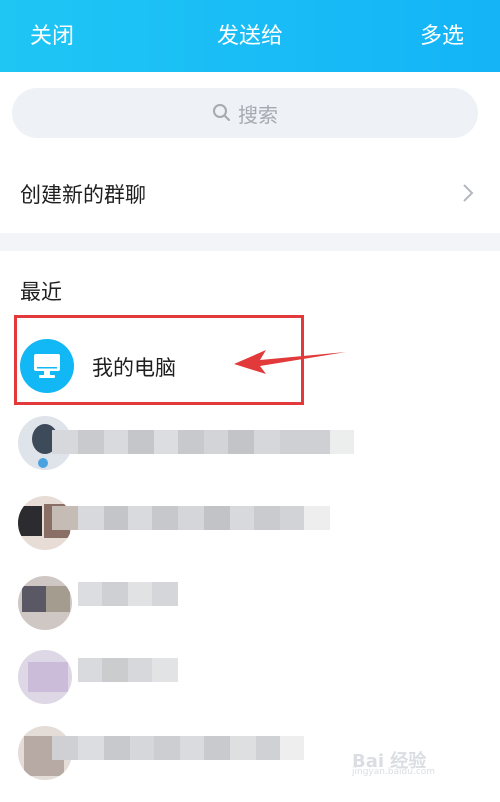 The width and height of the screenshot is (500, 802). What do you see at coordinates (442, 37) in the screenshot?
I see `multiselect-button: 多选` at bounding box center [442, 37].